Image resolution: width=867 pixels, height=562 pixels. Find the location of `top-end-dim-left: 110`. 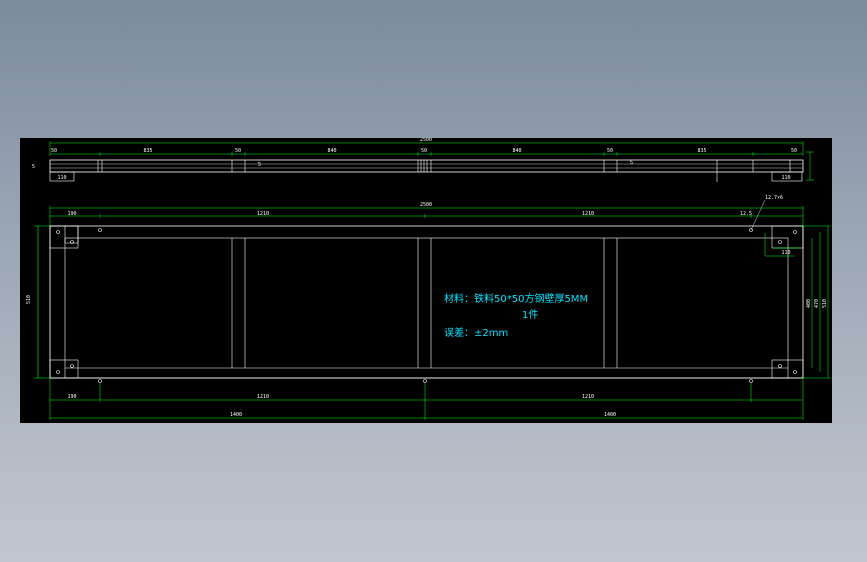

top-end-dim-left: 110 is located at coordinates (61, 178).